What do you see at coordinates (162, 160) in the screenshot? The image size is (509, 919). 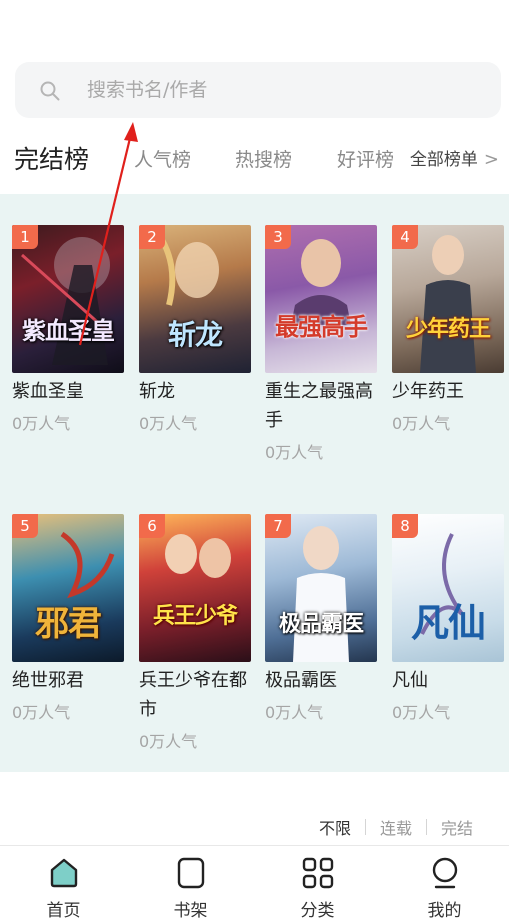 I see `tab-popular: 人气榜` at bounding box center [162, 160].